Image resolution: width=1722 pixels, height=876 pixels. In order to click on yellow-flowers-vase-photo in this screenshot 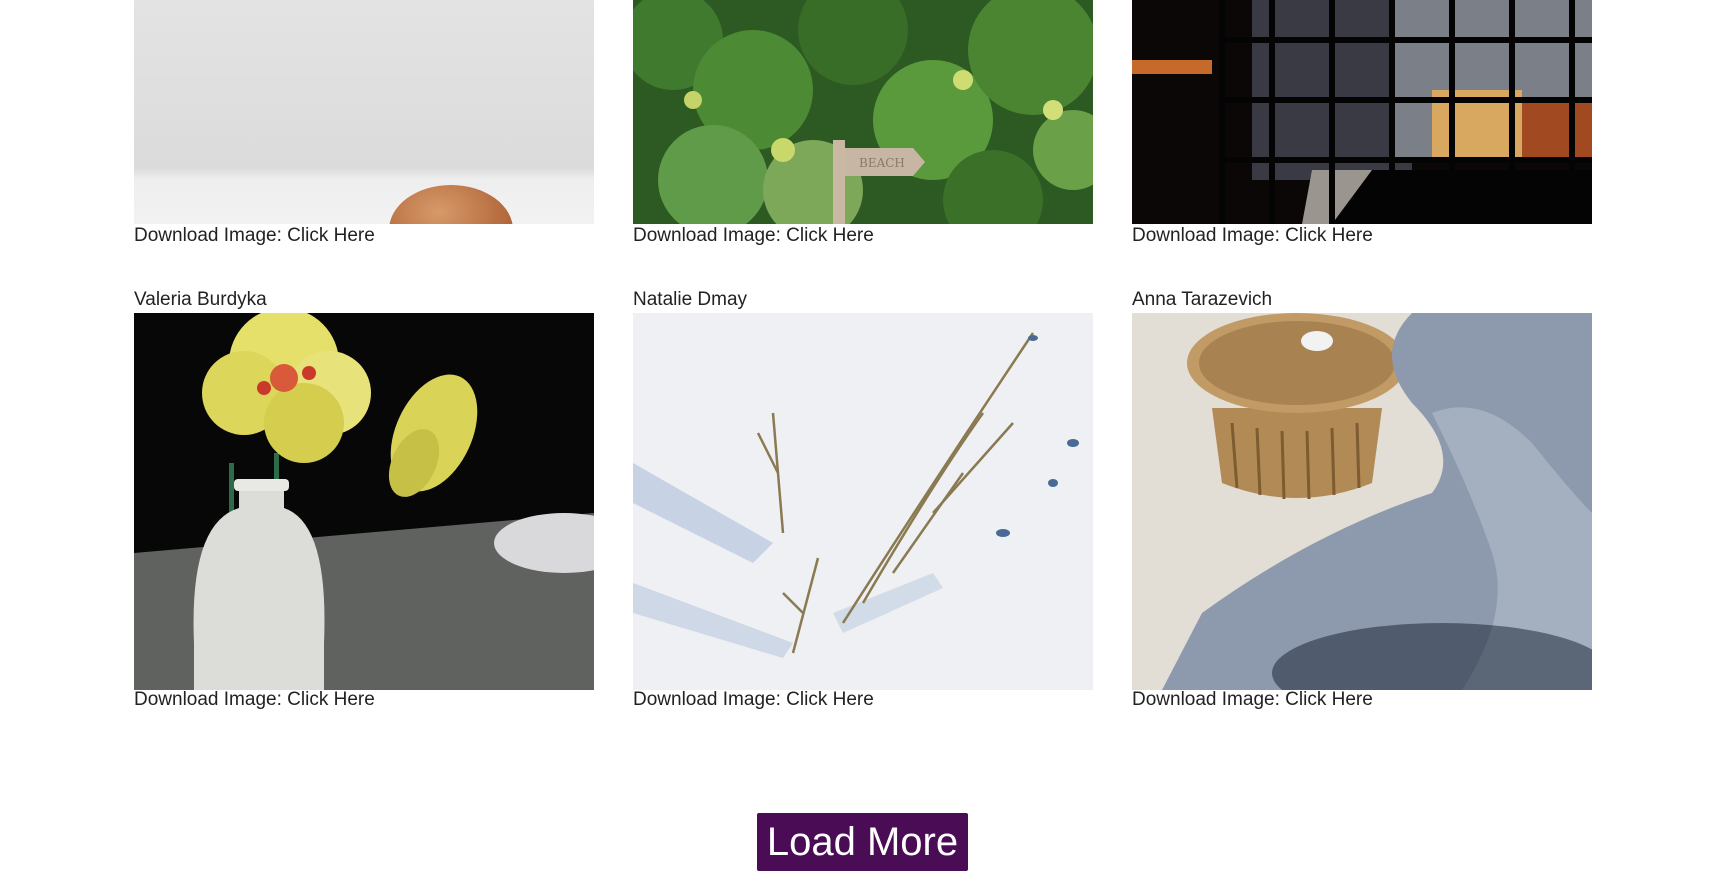, I will do `click(364, 501)`.